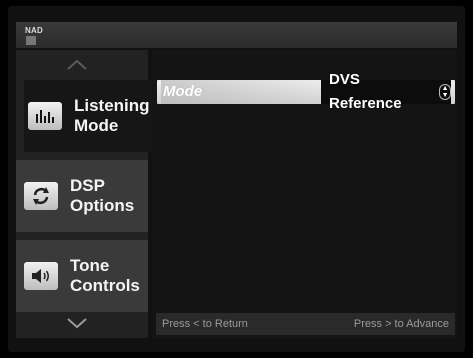  What do you see at coordinates (77, 323) in the screenshot?
I see `scroll-down-icon` at bounding box center [77, 323].